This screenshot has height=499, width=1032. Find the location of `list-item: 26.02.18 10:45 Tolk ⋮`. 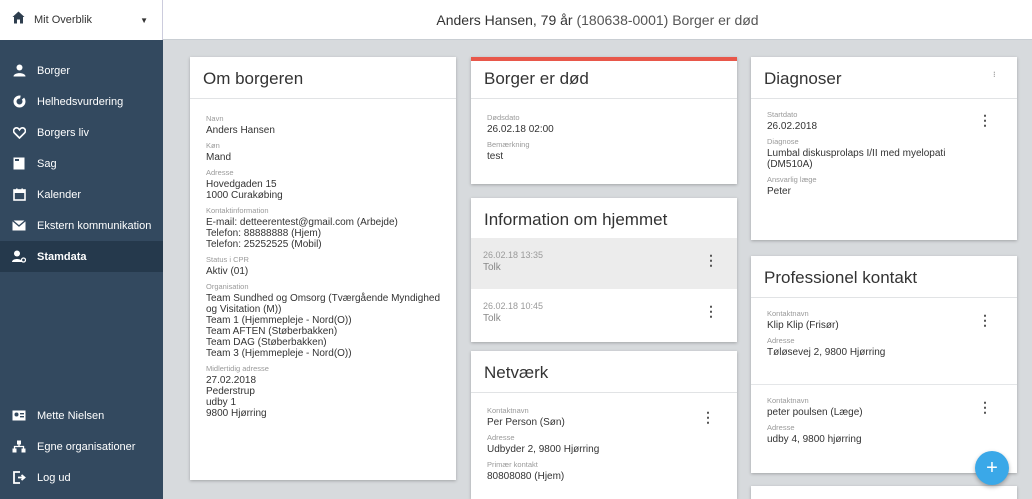

list-item: 26.02.18 10:45 Tolk ⋮ is located at coordinates (604, 315).